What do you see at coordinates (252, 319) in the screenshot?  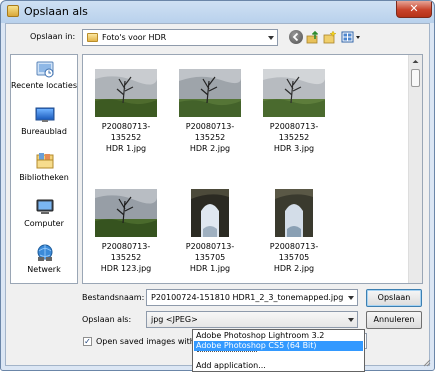 I see `save-type-select: jpg <JPEG>` at bounding box center [252, 319].